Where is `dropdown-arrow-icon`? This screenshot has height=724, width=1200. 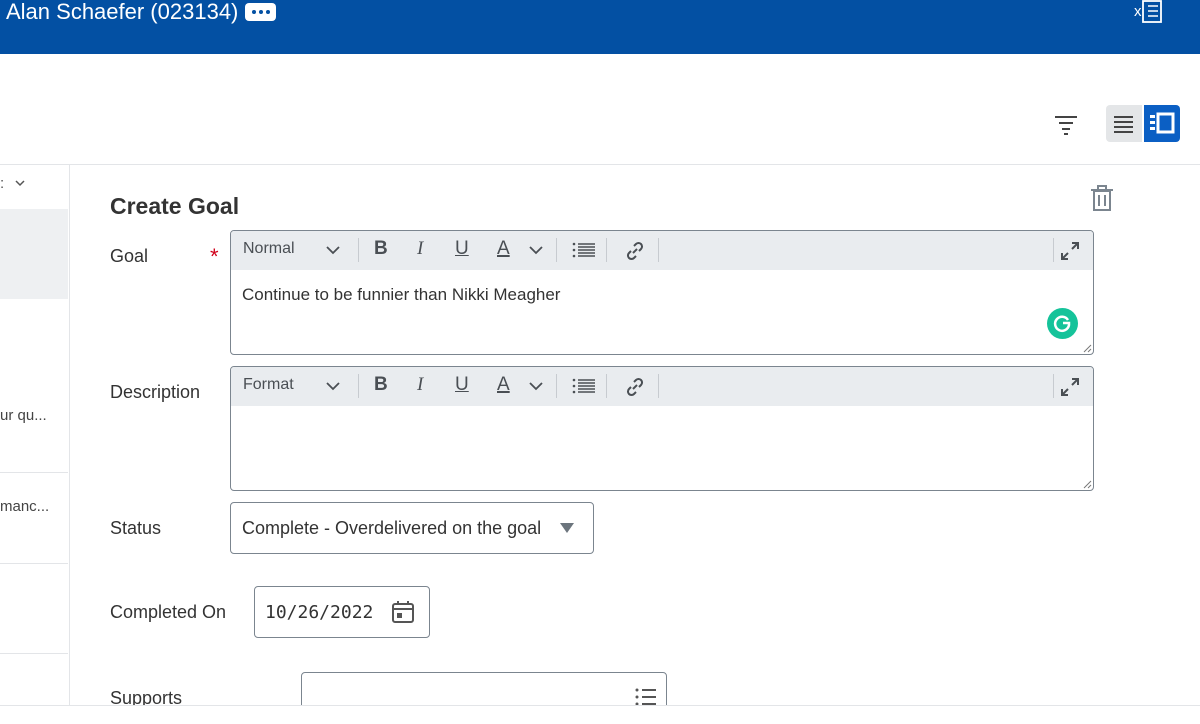
dropdown-arrow-icon is located at coordinates (567, 528).